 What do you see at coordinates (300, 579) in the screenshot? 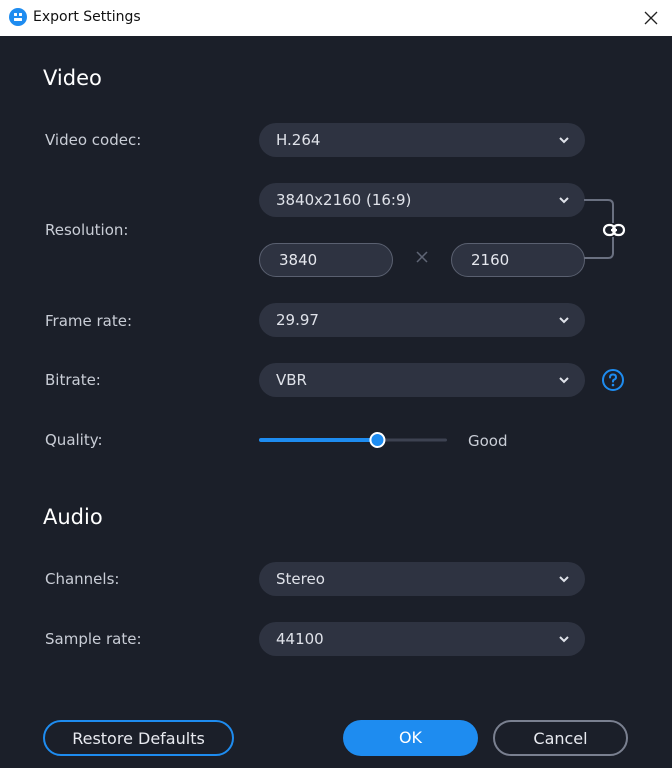
I see `channels-value: Stereo` at bounding box center [300, 579].